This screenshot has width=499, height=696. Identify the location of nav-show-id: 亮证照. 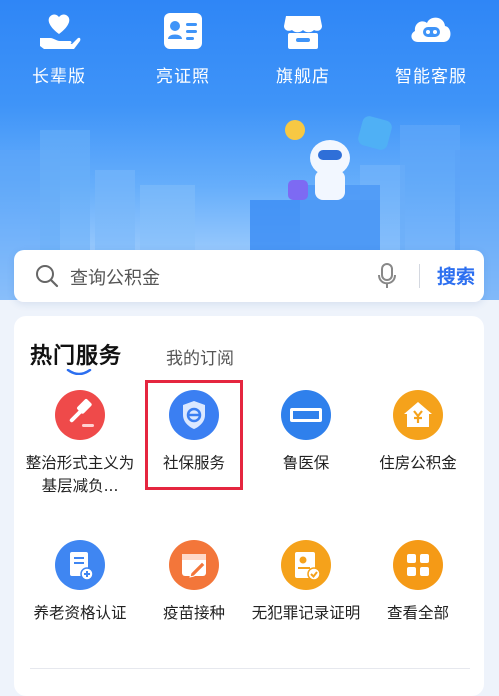
(183, 47).